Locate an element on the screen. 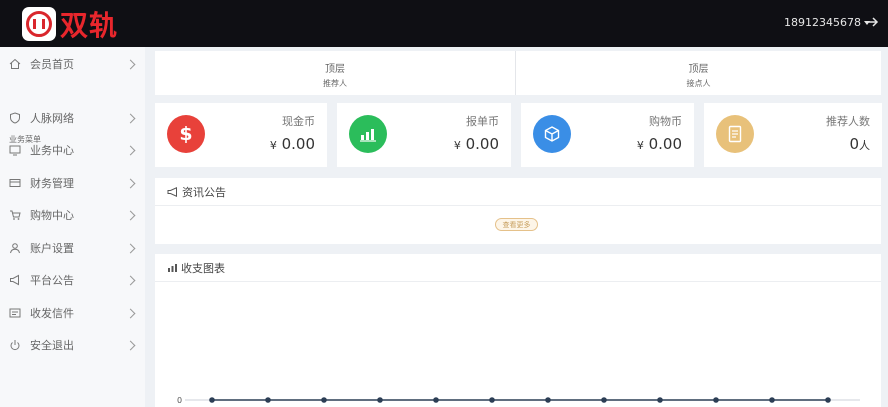 This screenshot has width=888, height=407. stat-card-cash: $ 现金币 ¥ 0.00 is located at coordinates (241, 135).